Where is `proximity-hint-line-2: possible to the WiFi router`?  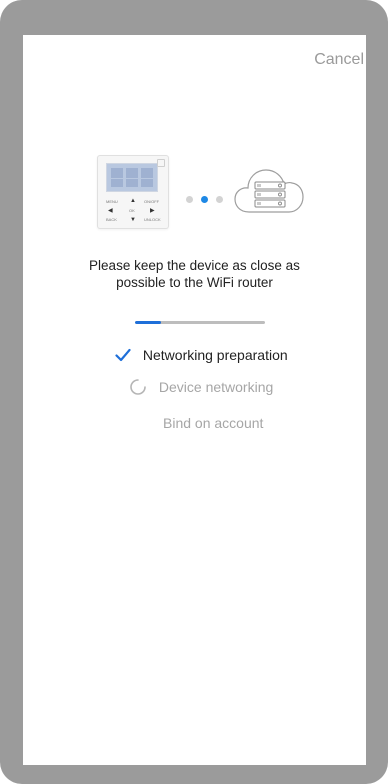
proximity-hint-line-2: possible to the WiFi router is located at coordinates (194, 282).